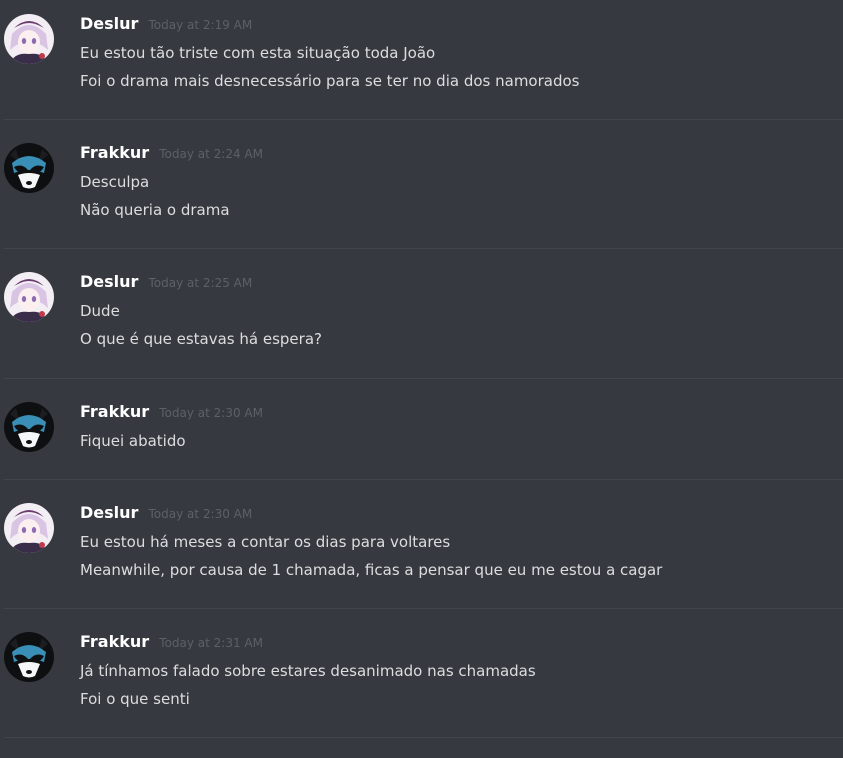  I want to click on message-header: Frakkur Today at 2:31 AM, so click(171, 644).